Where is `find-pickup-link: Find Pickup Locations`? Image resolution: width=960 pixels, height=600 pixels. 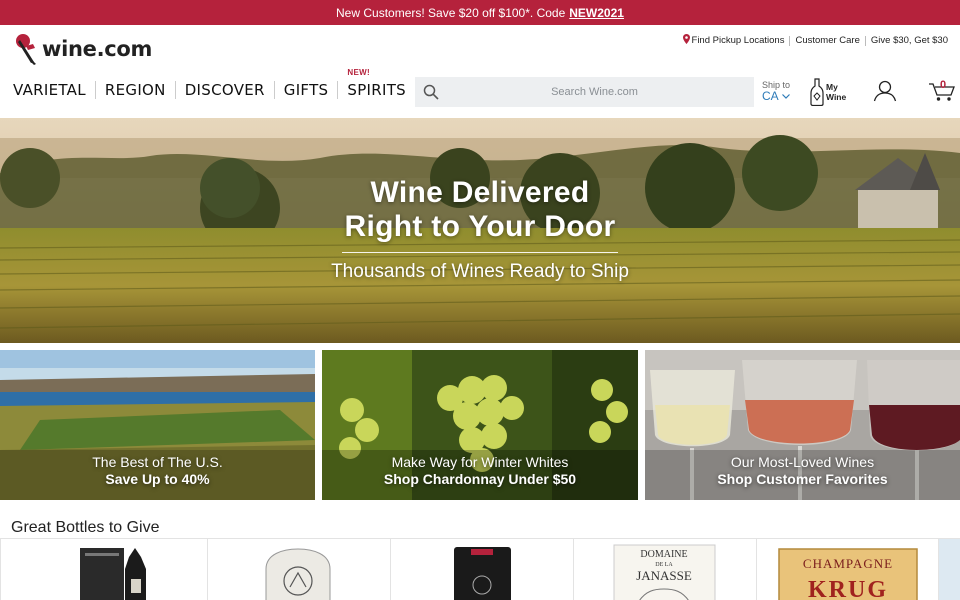 find-pickup-link: Find Pickup Locations is located at coordinates (738, 40).